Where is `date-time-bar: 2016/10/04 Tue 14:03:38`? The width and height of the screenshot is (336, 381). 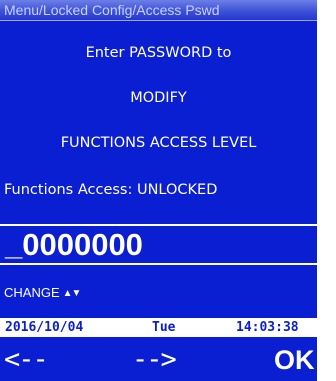 date-time-bar: 2016/10/04 Tue 14:03:38 is located at coordinates (158, 327).